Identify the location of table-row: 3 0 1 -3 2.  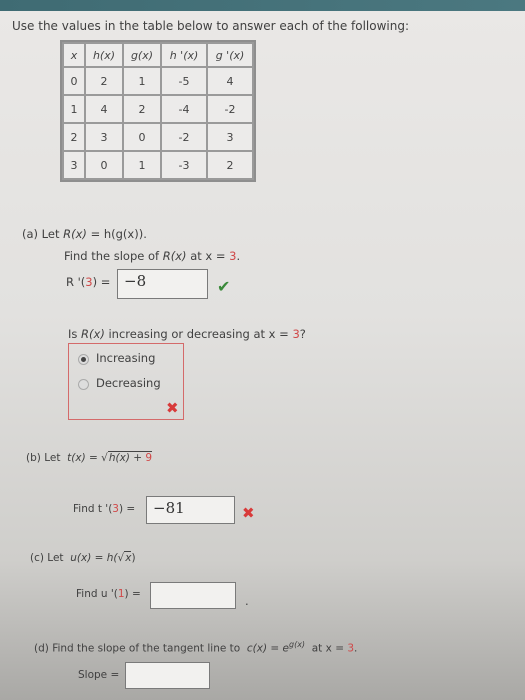
(158, 165).